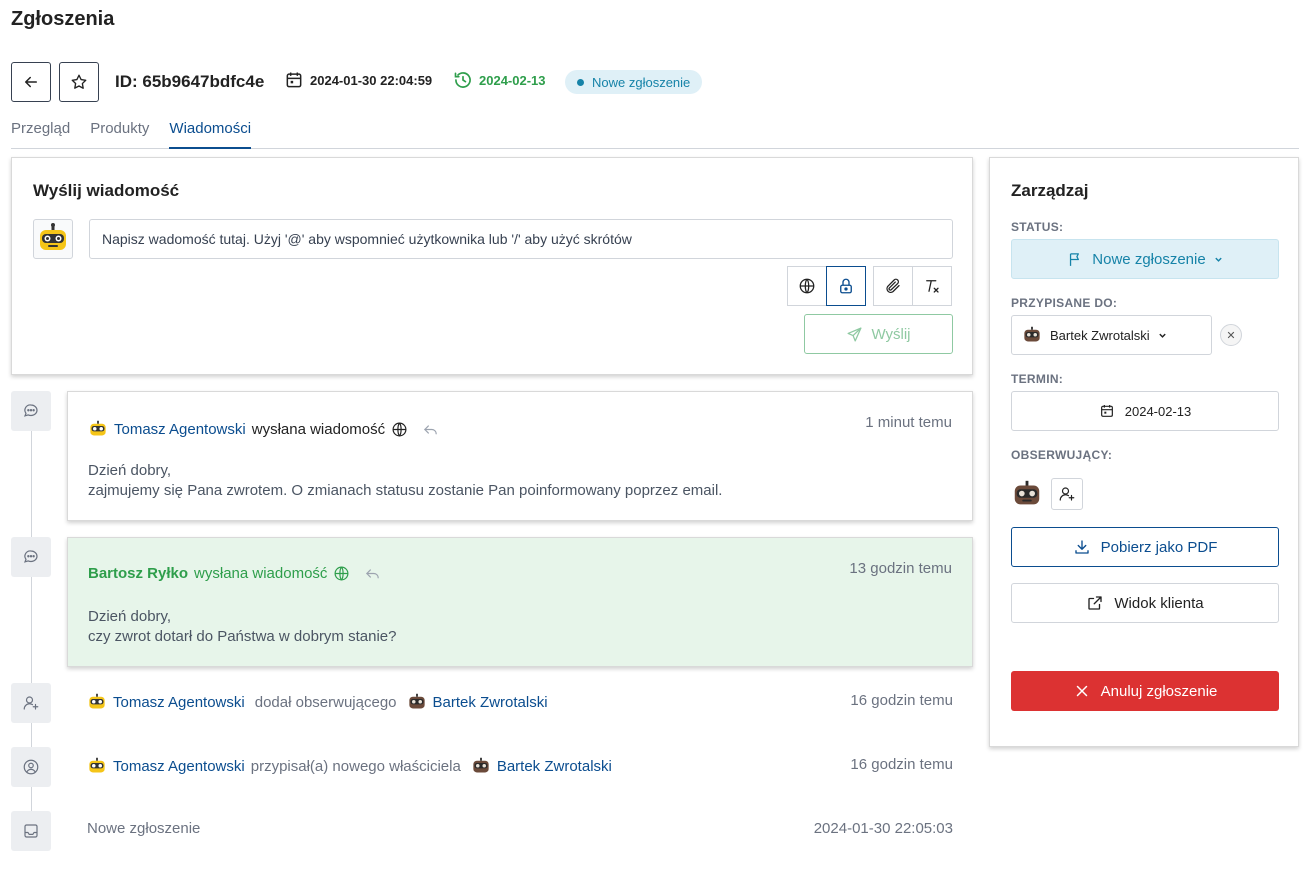 This screenshot has height=870, width=1306. I want to click on tab-messages: Wiadomości, so click(210, 133).